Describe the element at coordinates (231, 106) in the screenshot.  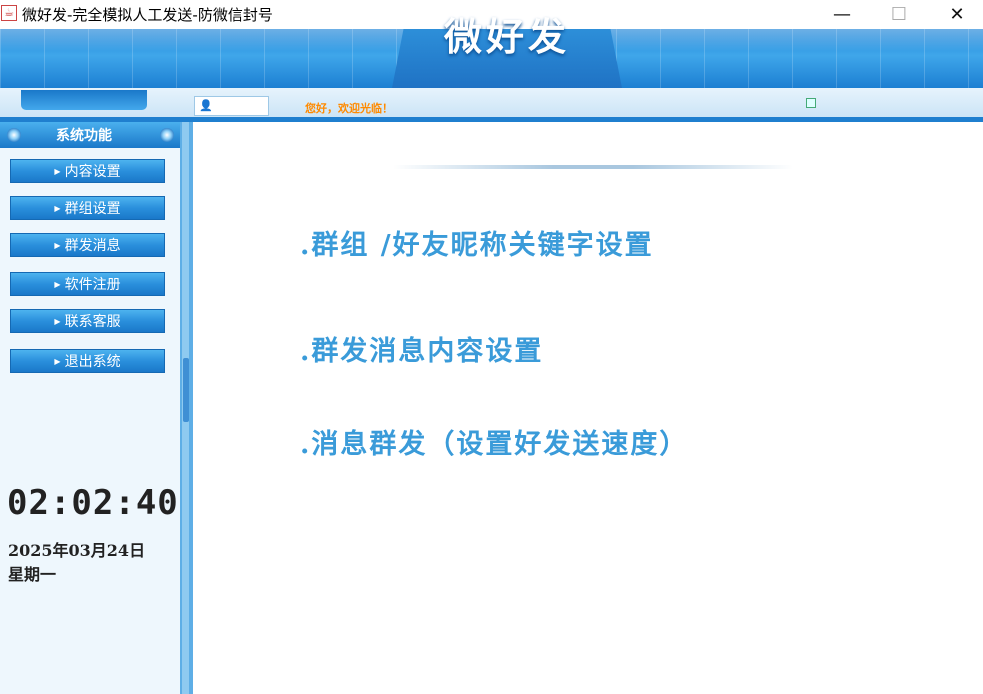
I see `user-info-box: 👤` at that location.